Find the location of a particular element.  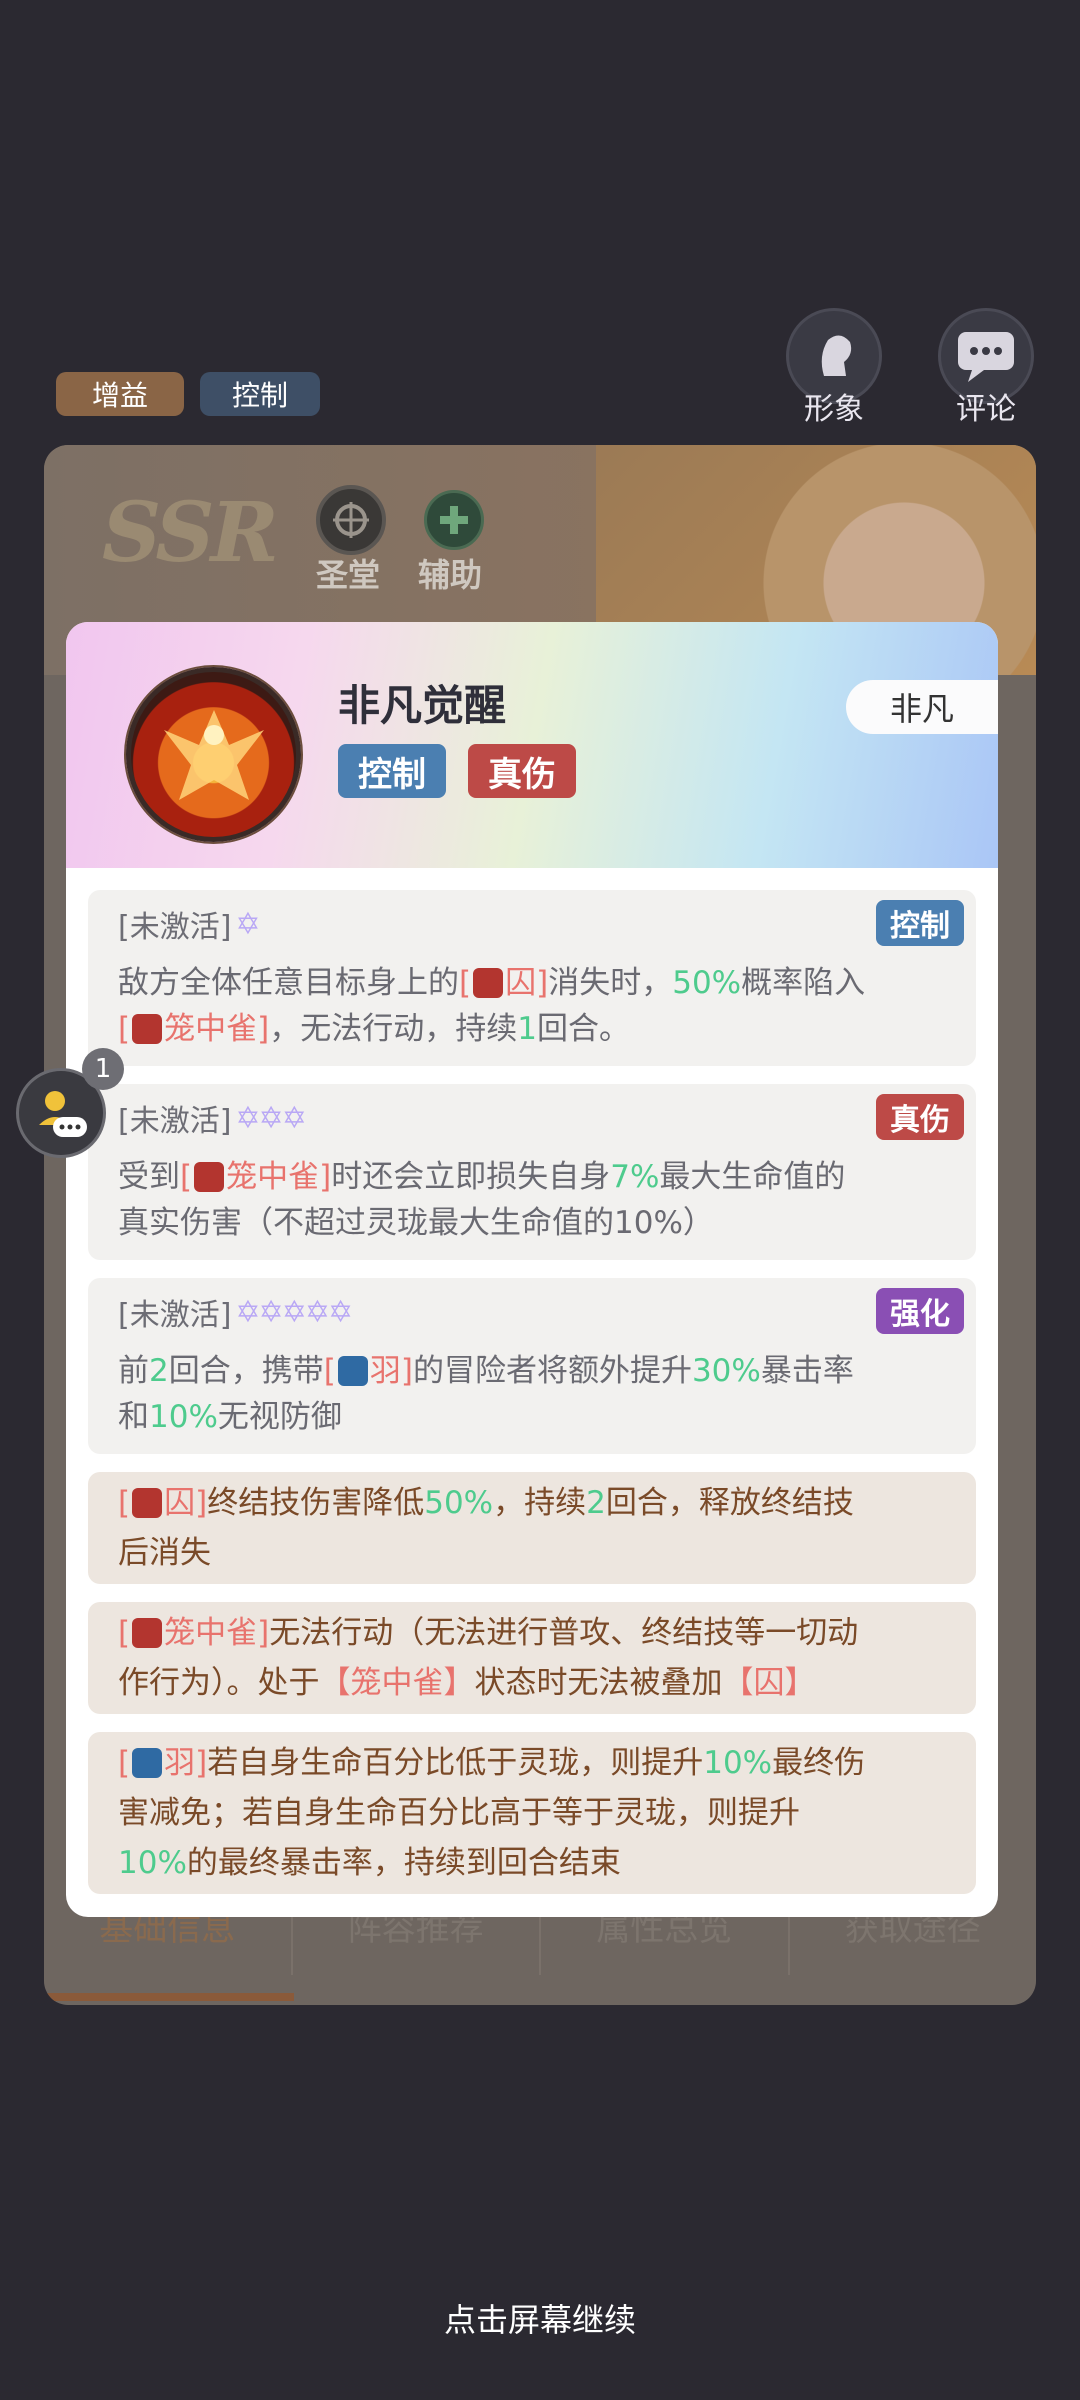

note-text: [囚]终结技伤害降低50%，持续2回合，释放终结技 后消失 is located at coordinates (486, 1528).